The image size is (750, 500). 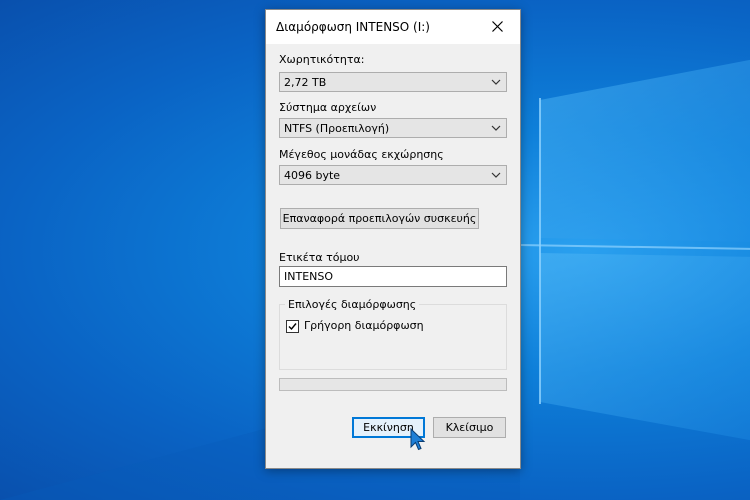 I want to click on allocation-value: 4096 byte, so click(x=312, y=175).